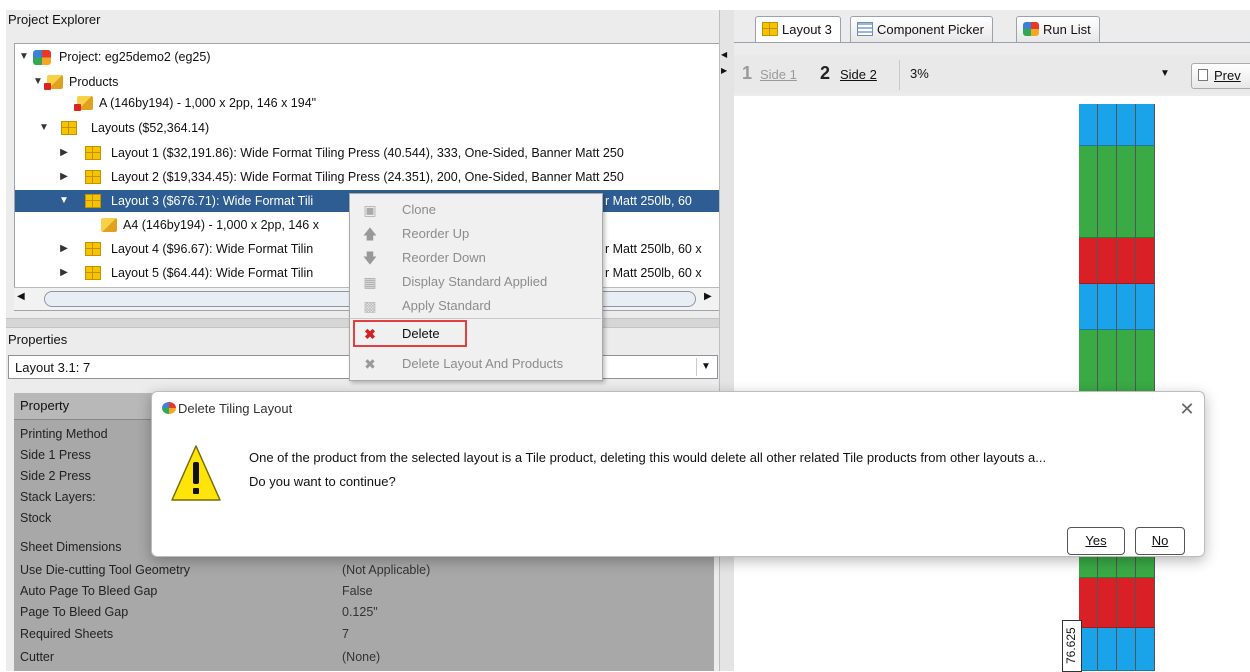 This screenshot has height=672, width=1250. Describe the element at coordinates (357, 591) in the screenshot. I see `prop-value: False` at that location.